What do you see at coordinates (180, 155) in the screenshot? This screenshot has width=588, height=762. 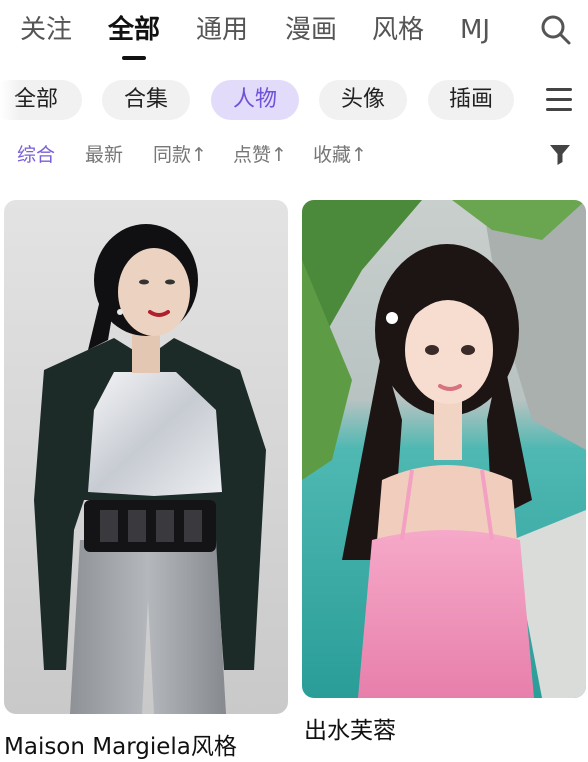 I see `sort-same: 同款↑` at bounding box center [180, 155].